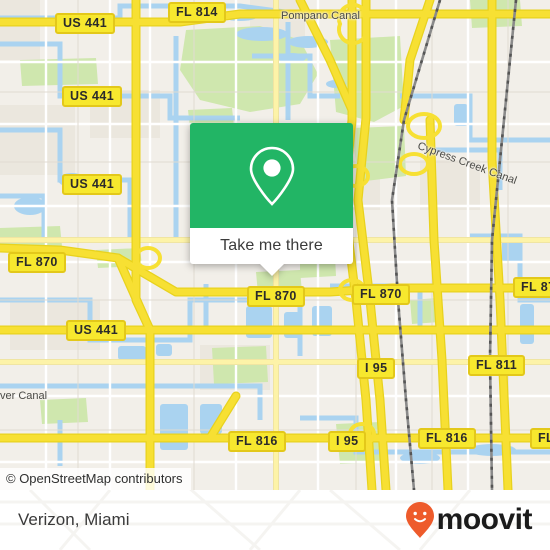  Describe the element at coordinates (95, 479) in the screenshot. I see `osm-attribution: © OpenStreetMap contributors` at that location.